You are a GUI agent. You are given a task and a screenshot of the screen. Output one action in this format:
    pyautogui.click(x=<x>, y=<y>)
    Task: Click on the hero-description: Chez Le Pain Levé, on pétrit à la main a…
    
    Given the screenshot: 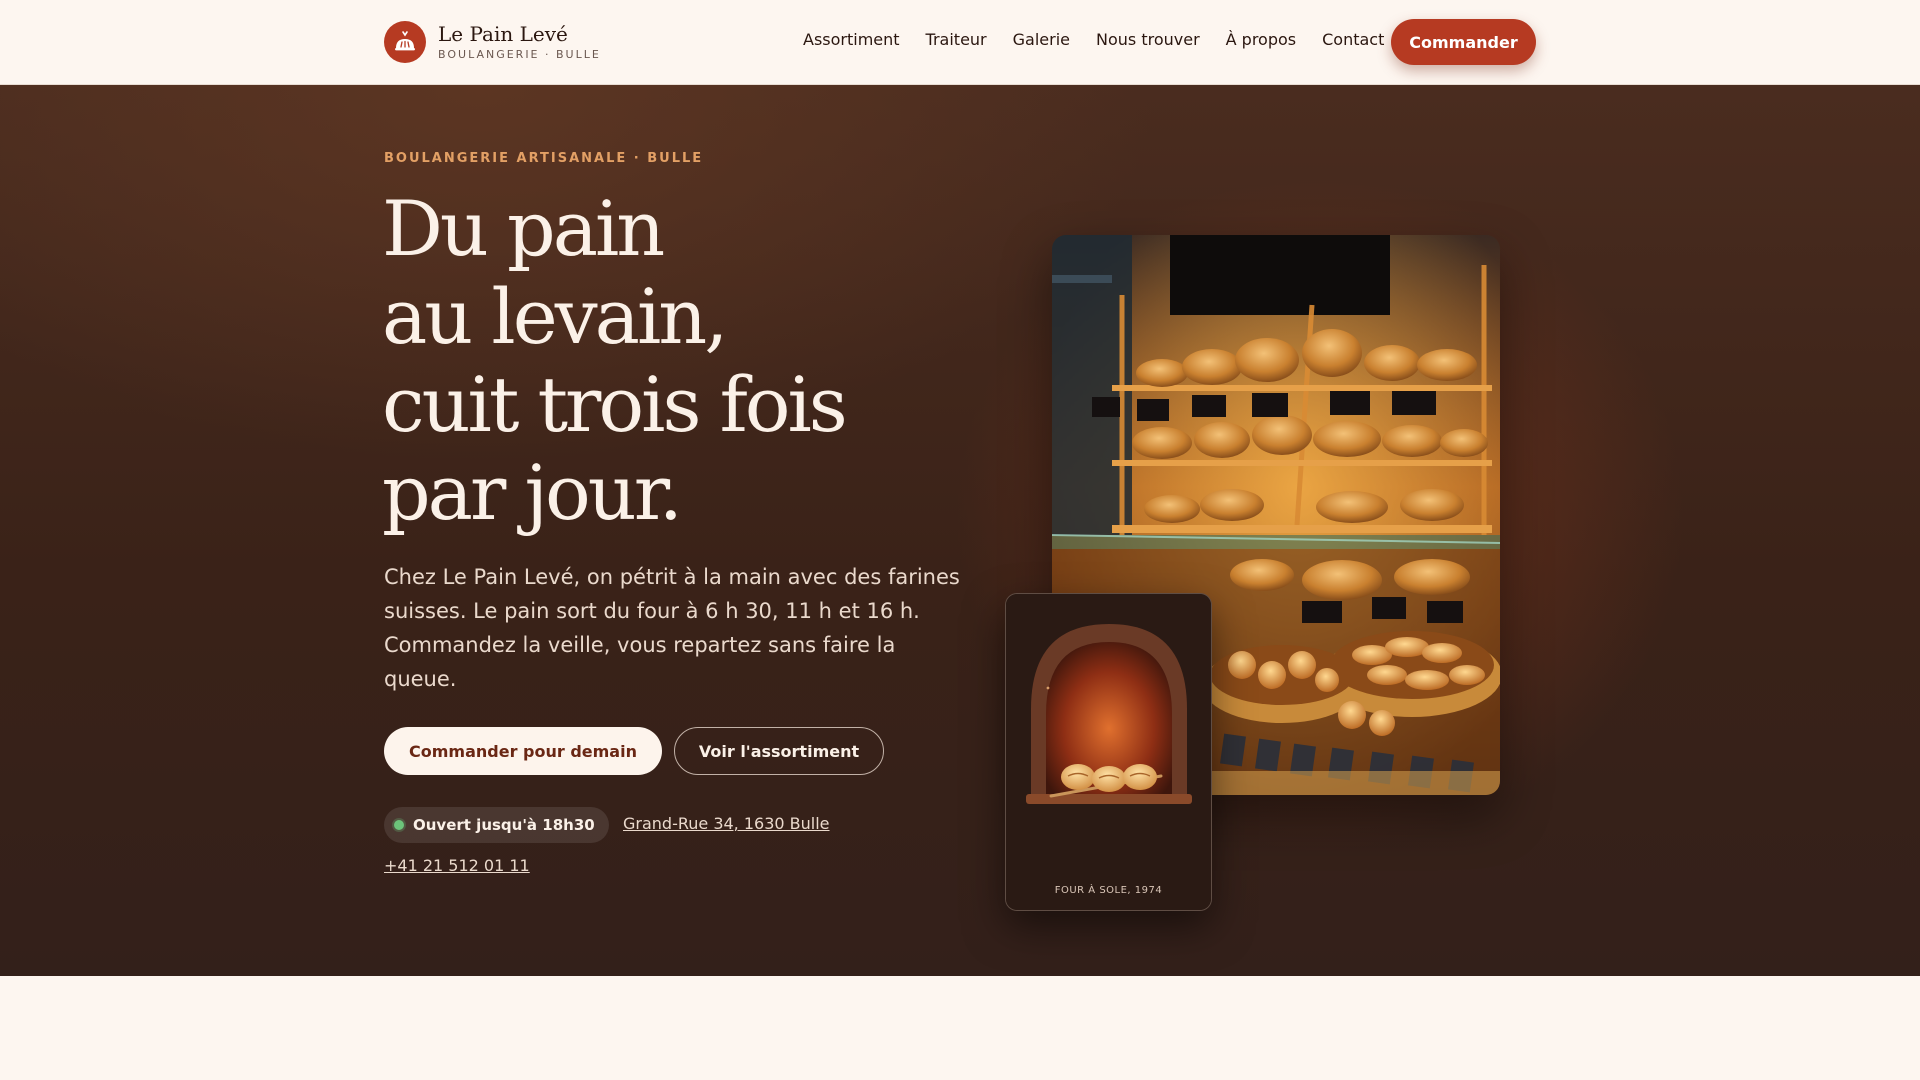 What is the action you would take?
    pyautogui.click(x=672, y=628)
    